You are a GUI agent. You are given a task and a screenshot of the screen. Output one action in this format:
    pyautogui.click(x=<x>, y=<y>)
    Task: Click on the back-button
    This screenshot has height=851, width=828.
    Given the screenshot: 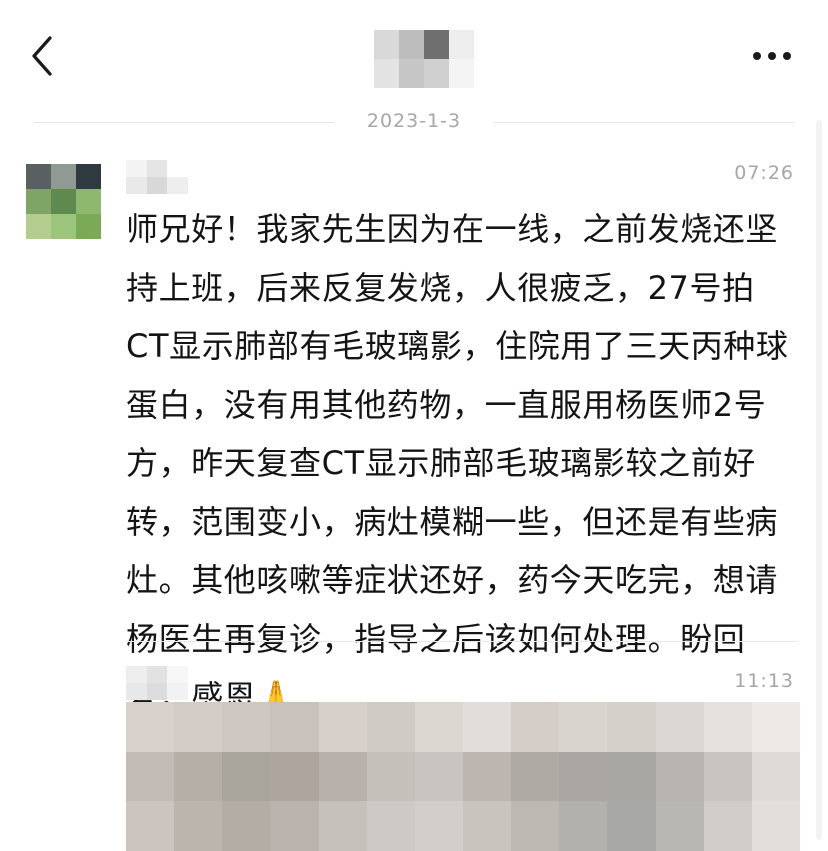 What is the action you would take?
    pyautogui.click(x=44, y=56)
    